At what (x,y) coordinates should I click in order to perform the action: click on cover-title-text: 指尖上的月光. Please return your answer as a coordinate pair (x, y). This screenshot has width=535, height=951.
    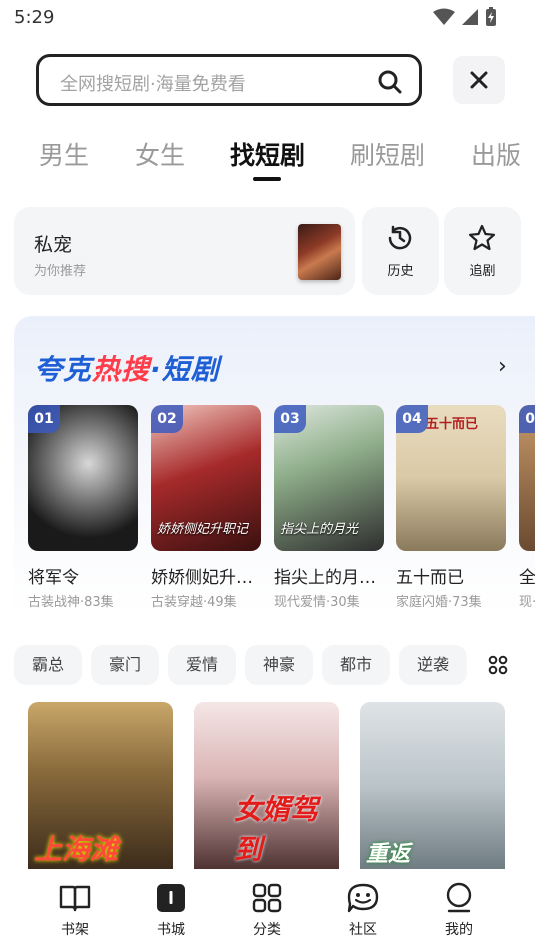
    Looking at the image, I should click on (319, 529).